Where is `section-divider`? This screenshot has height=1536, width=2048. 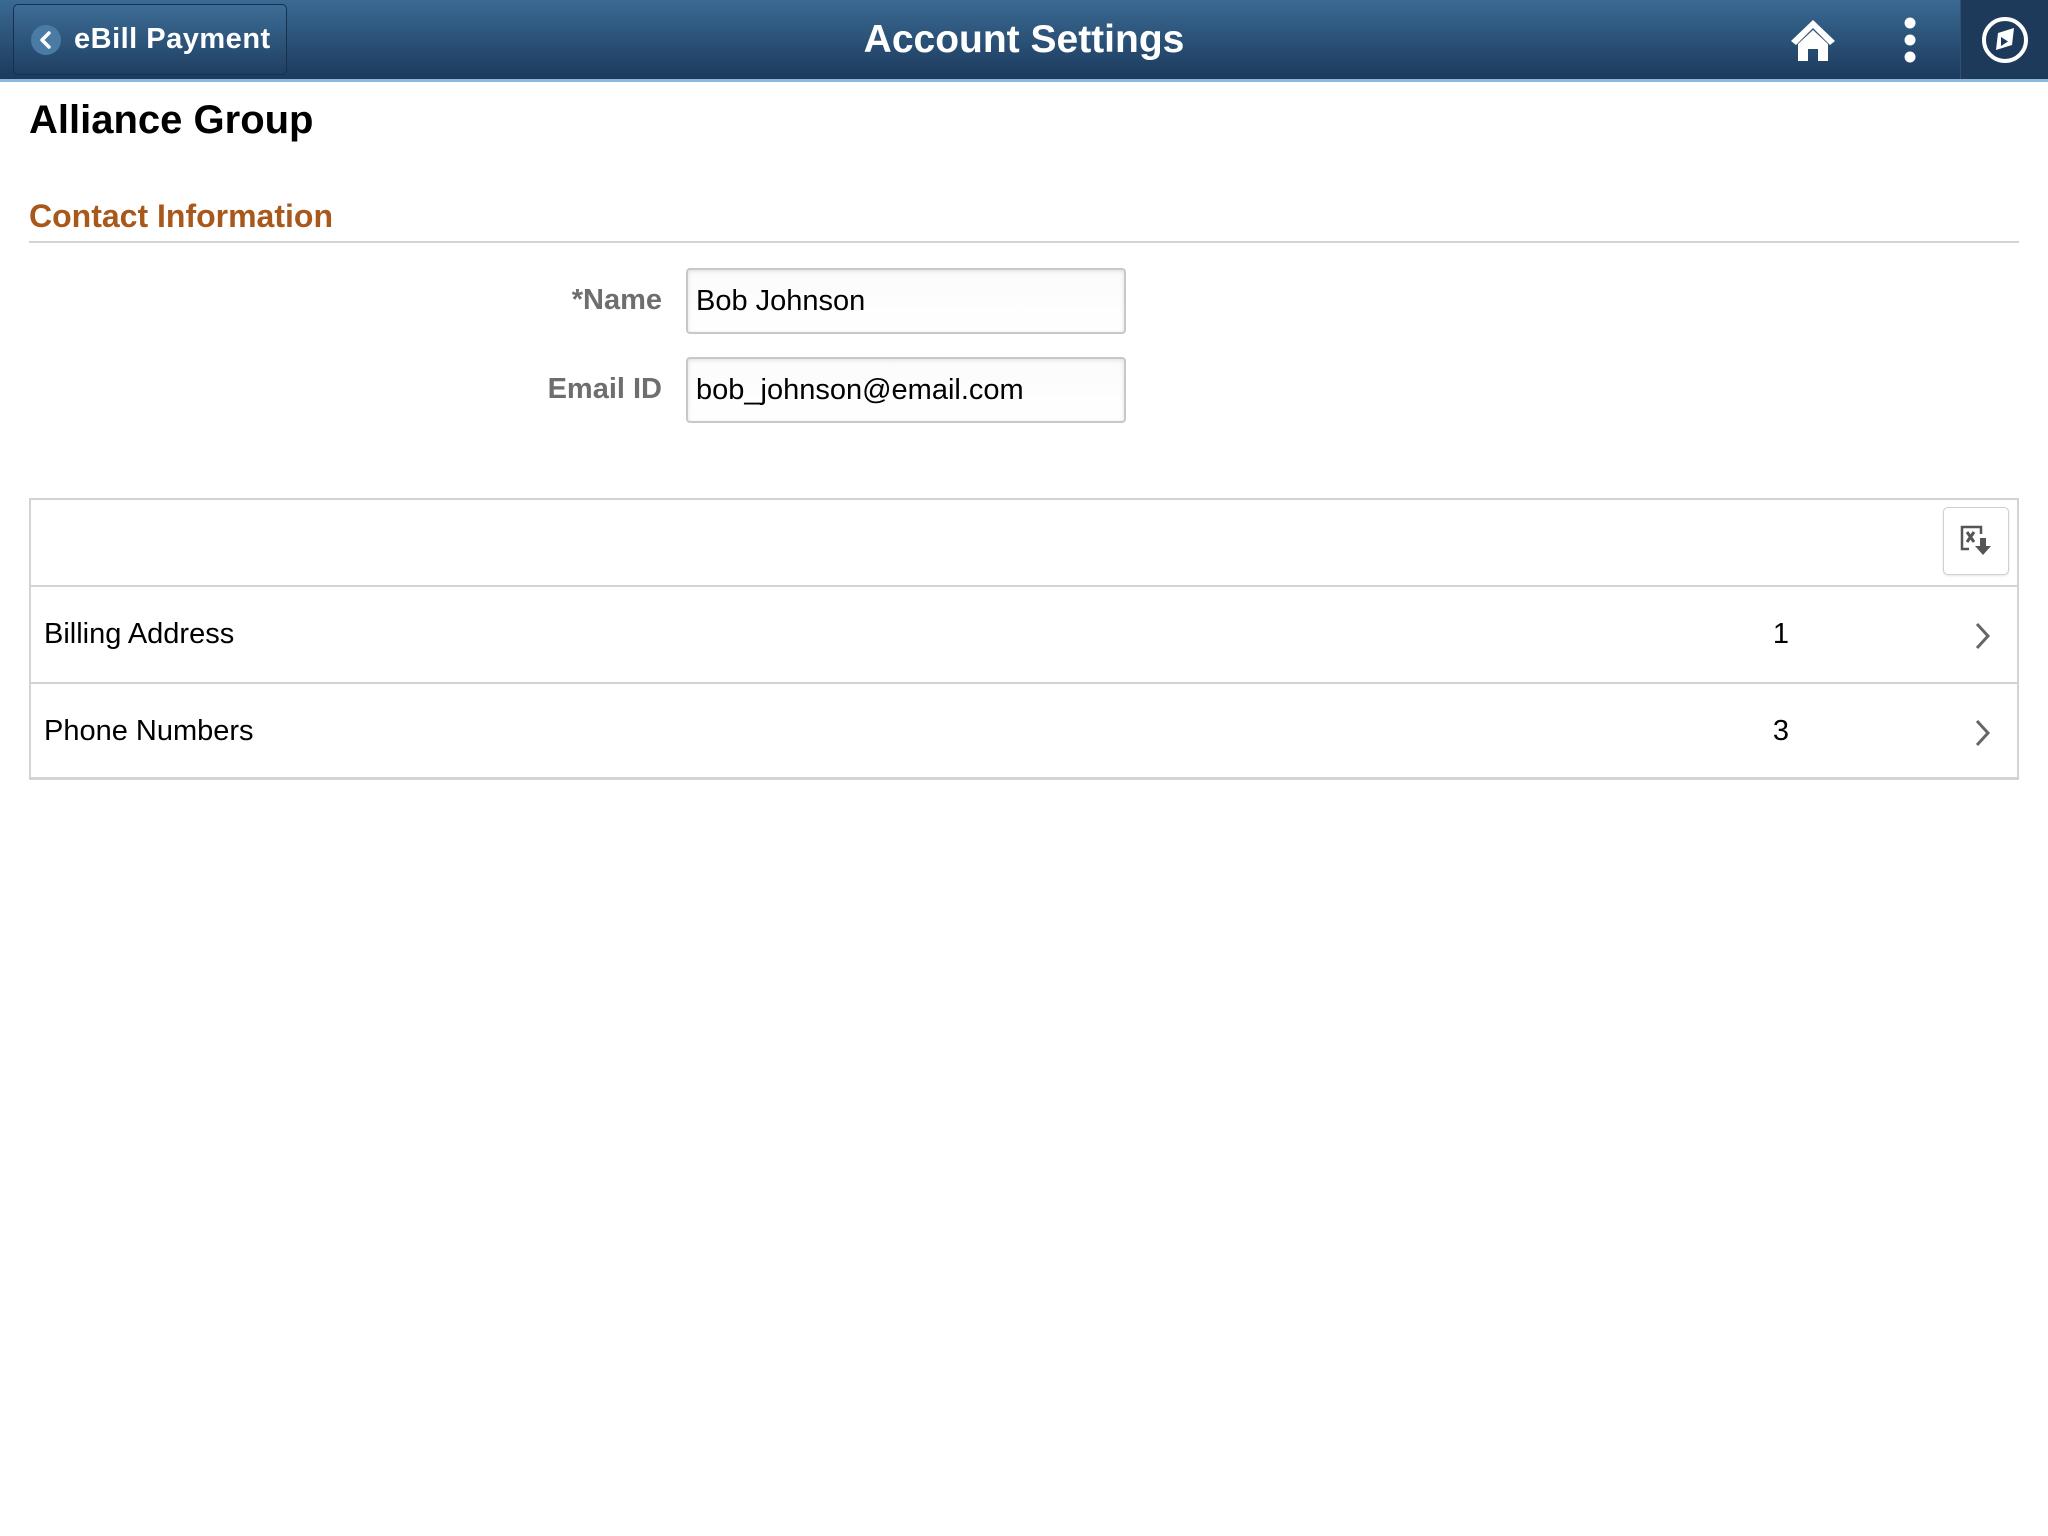
section-divider is located at coordinates (1024, 242).